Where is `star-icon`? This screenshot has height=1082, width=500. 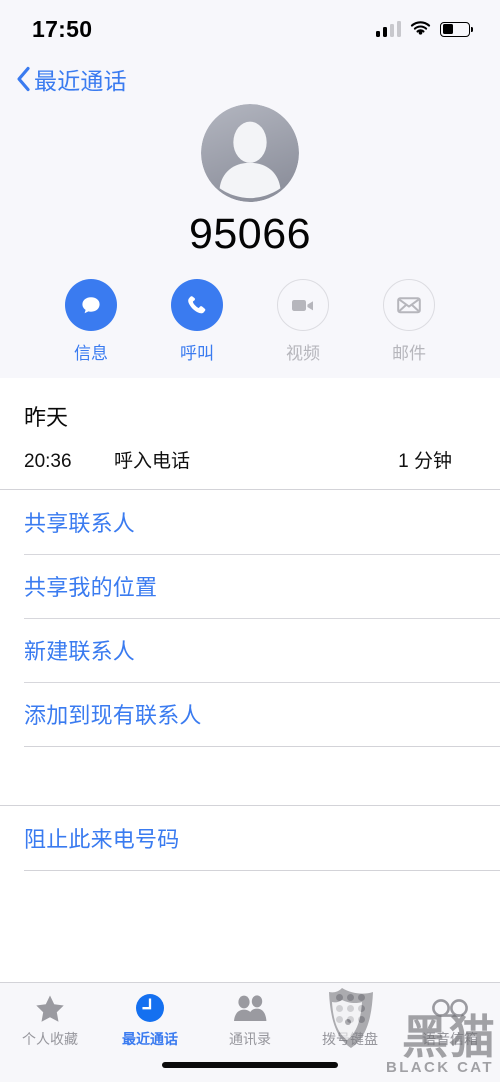
star-icon is located at coordinates (50, 1008).